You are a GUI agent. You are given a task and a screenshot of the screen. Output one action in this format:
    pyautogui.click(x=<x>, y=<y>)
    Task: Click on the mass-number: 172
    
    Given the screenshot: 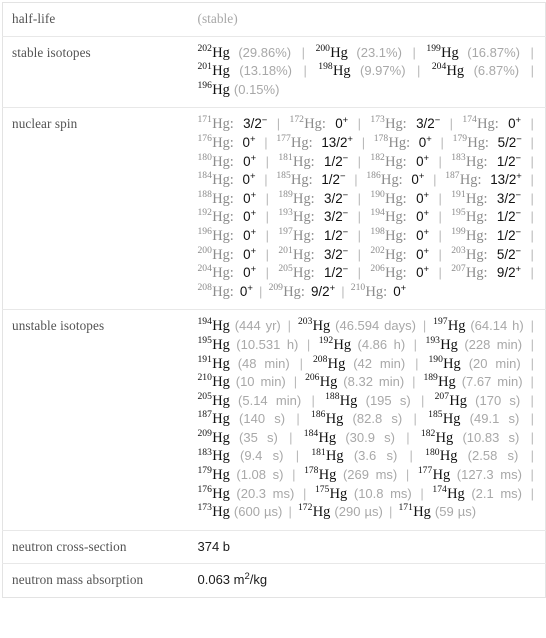 What is the action you would take?
    pyautogui.click(x=305, y=508)
    